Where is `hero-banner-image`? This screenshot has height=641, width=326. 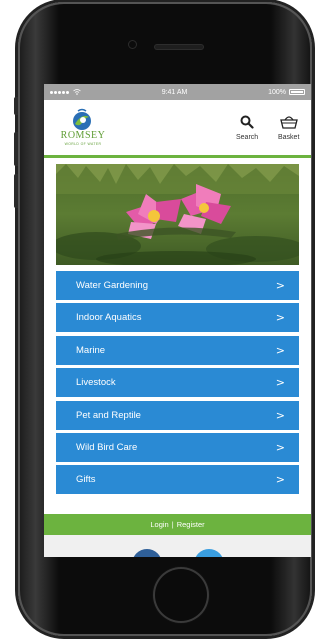 hero-banner-image is located at coordinates (177, 214).